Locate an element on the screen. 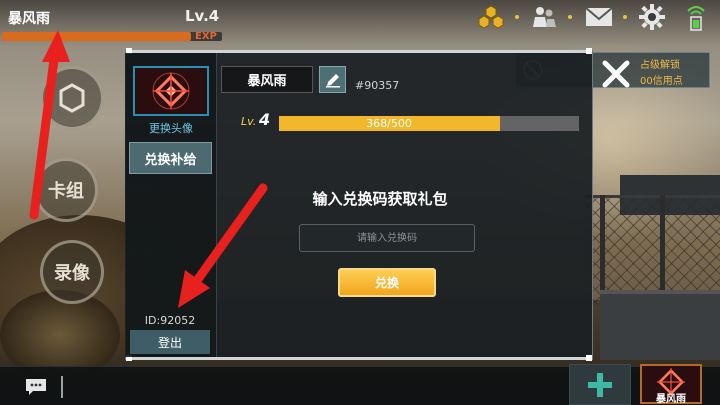 This screenshot has height=405, width=720. level-progress-bar: 368/500 is located at coordinates (429, 123).